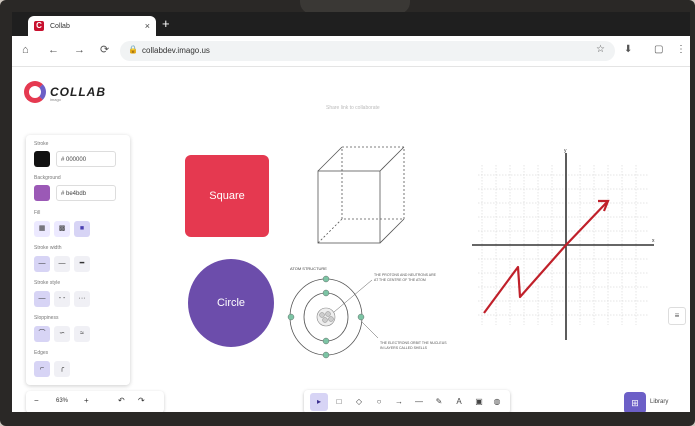  Describe the element at coordinates (497, 402) in the screenshot. I see `eraser-tool-button: ◍` at that location.